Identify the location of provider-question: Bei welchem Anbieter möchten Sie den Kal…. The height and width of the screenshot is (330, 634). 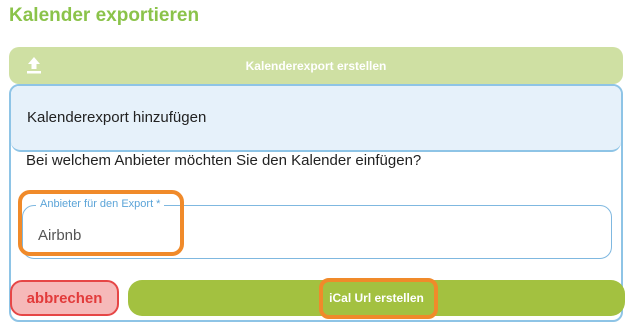
(224, 160).